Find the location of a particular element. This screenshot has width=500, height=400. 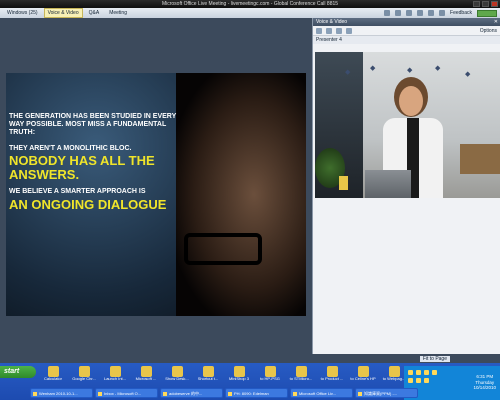

shortcut-calculator: Calculator is located at coordinates (53, 373).